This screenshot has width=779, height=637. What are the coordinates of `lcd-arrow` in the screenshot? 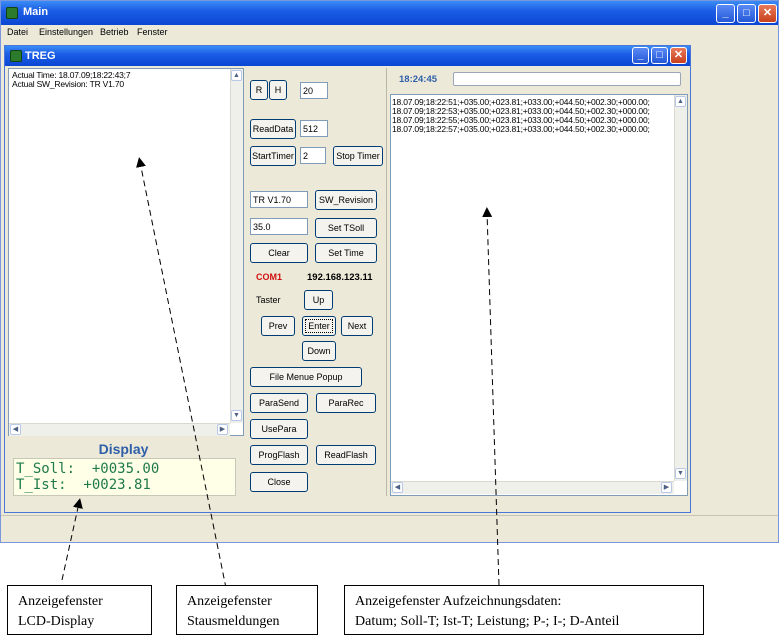 It's located at (72, 539).